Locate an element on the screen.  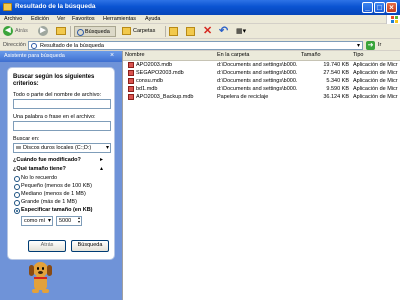
windows-logo-icon is located at coordinates (393, 19).